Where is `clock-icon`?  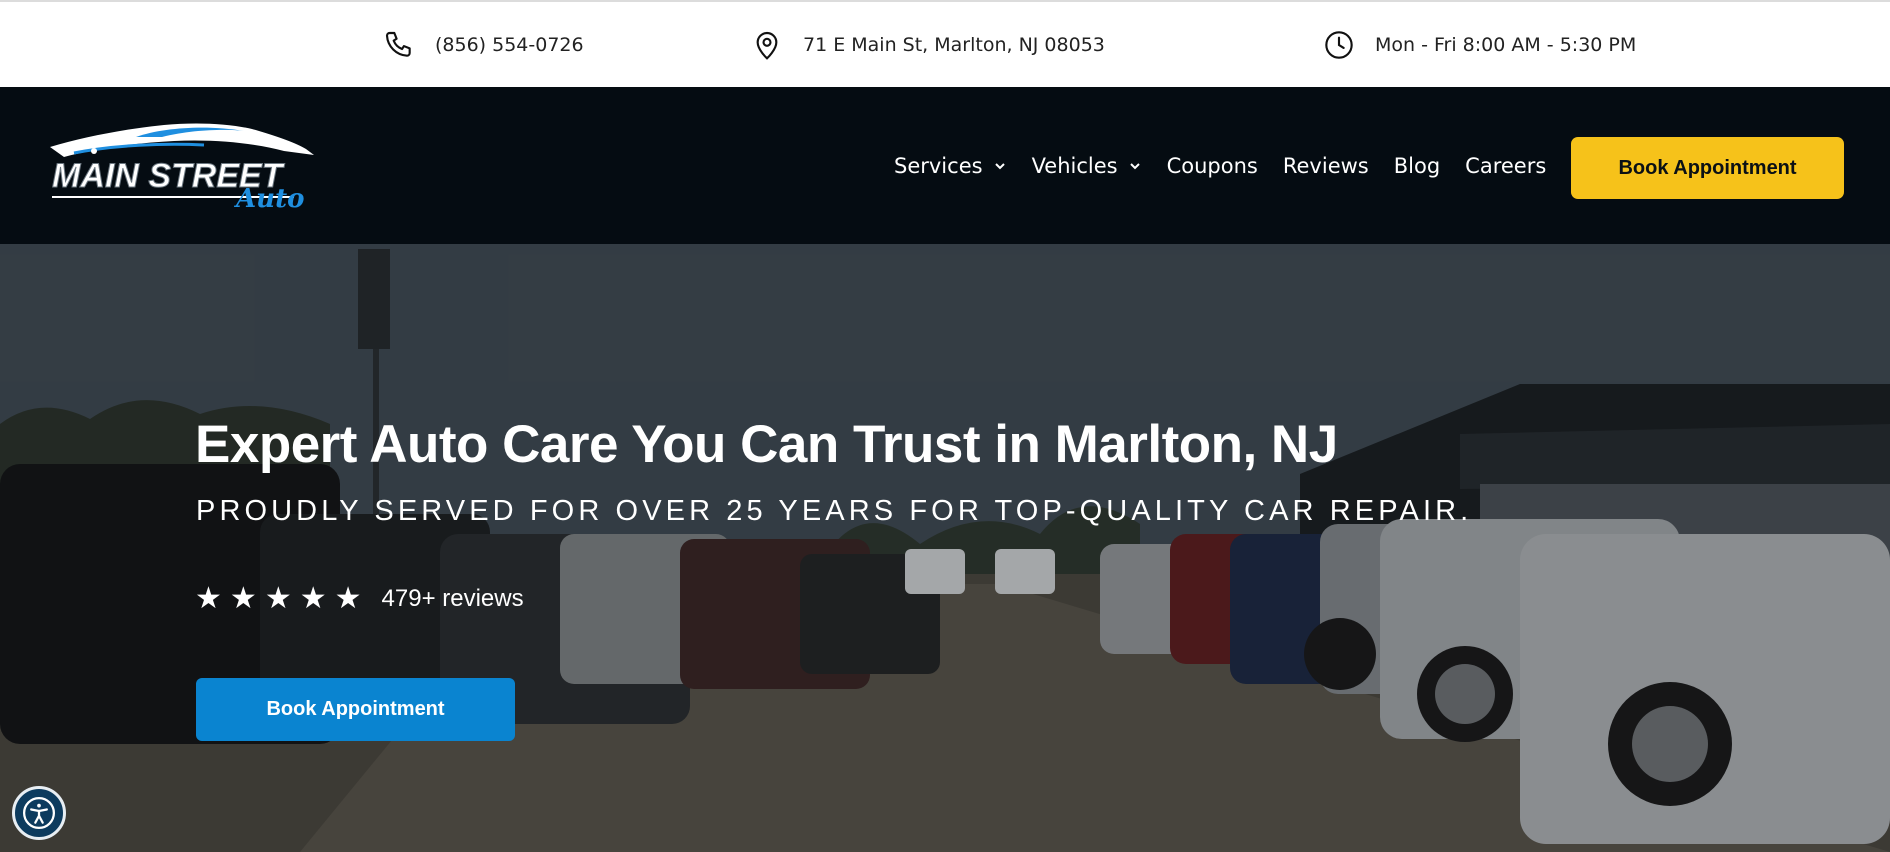 clock-icon is located at coordinates (1339, 44).